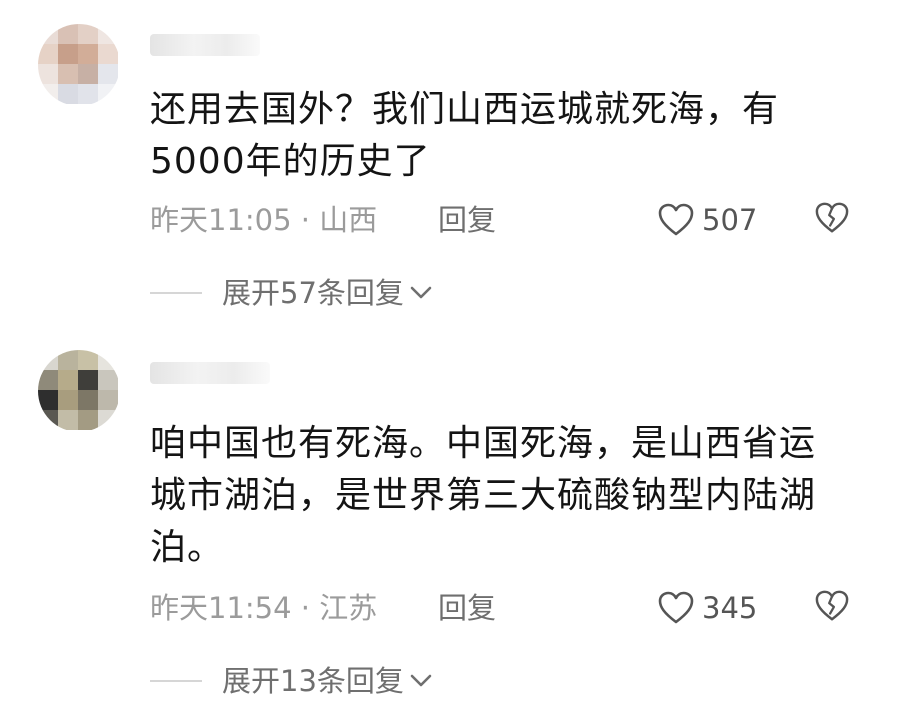 Image resolution: width=900 pixels, height=701 pixels. I want to click on expand-replies-button: 展开57条回复, so click(291, 293).